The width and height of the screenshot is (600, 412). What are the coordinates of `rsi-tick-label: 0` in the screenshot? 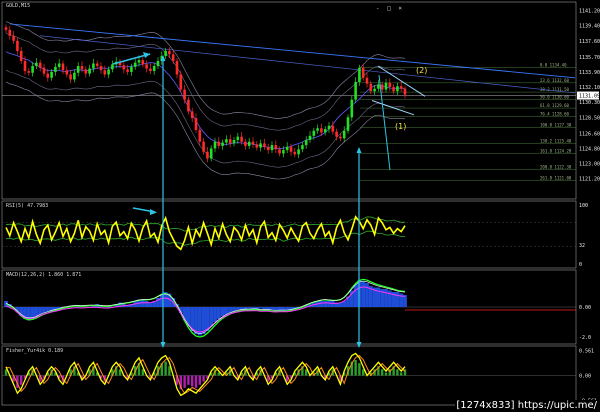 It's located at (580, 265).